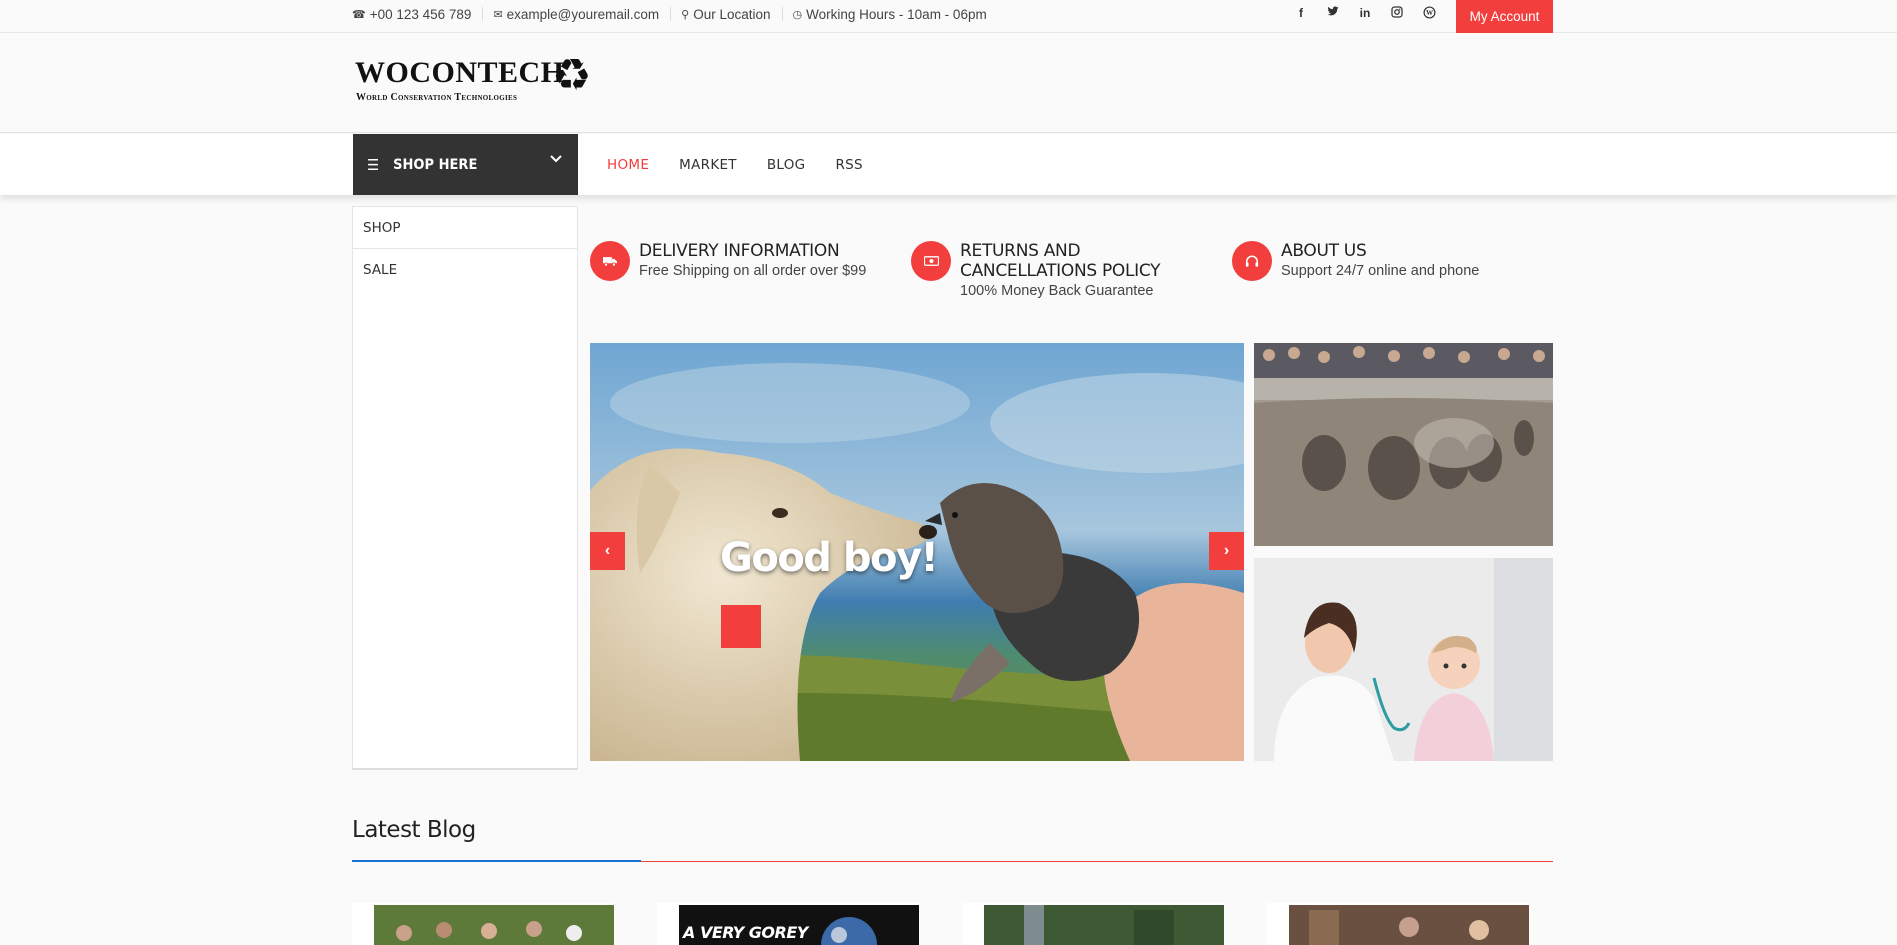  I want to click on location-text: Our Location, so click(731, 14).